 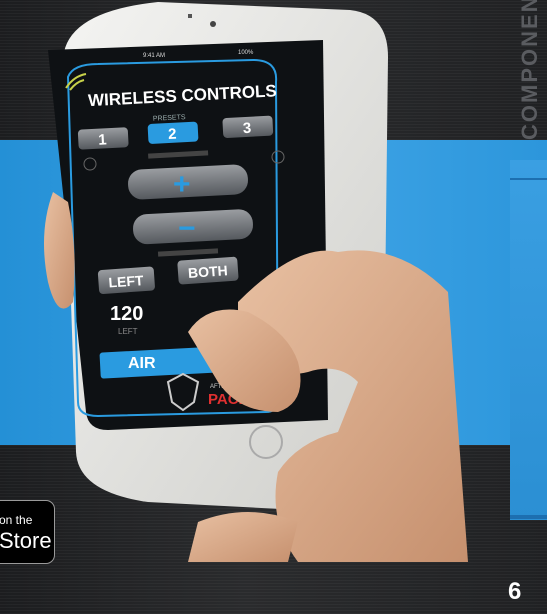 What do you see at coordinates (528, 340) in the screenshot?
I see `right-blue-panel` at bounding box center [528, 340].